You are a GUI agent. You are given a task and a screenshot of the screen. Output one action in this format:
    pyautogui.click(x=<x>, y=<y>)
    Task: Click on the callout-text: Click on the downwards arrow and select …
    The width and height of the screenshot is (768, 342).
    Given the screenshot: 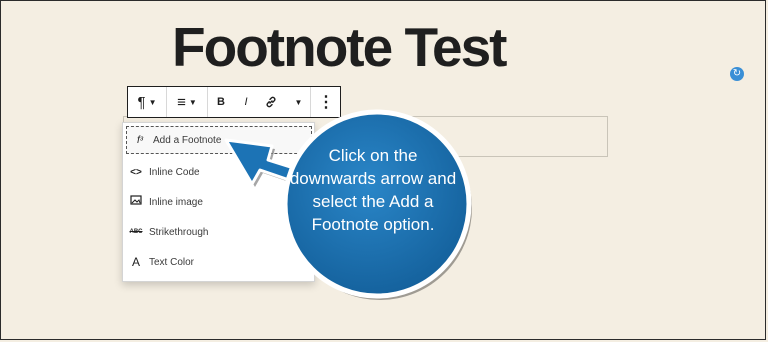 What is the action you would take?
    pyautogui.click(x=373, y=190)
    